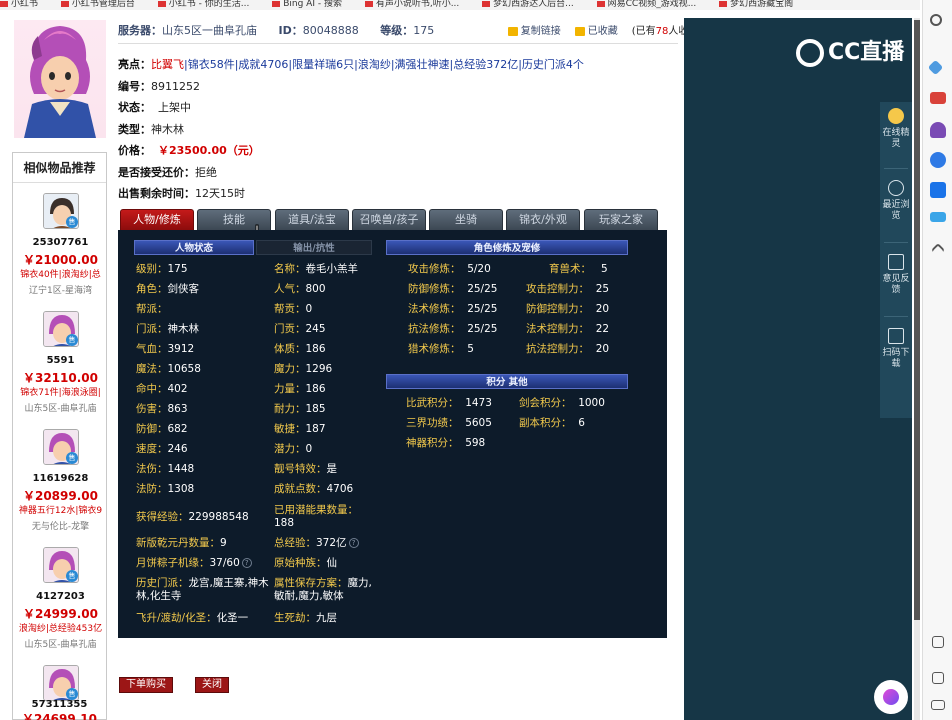 The image size is (952, 720). I want to click on stat-achievement: 成就点数：4706, so click(314, 489).